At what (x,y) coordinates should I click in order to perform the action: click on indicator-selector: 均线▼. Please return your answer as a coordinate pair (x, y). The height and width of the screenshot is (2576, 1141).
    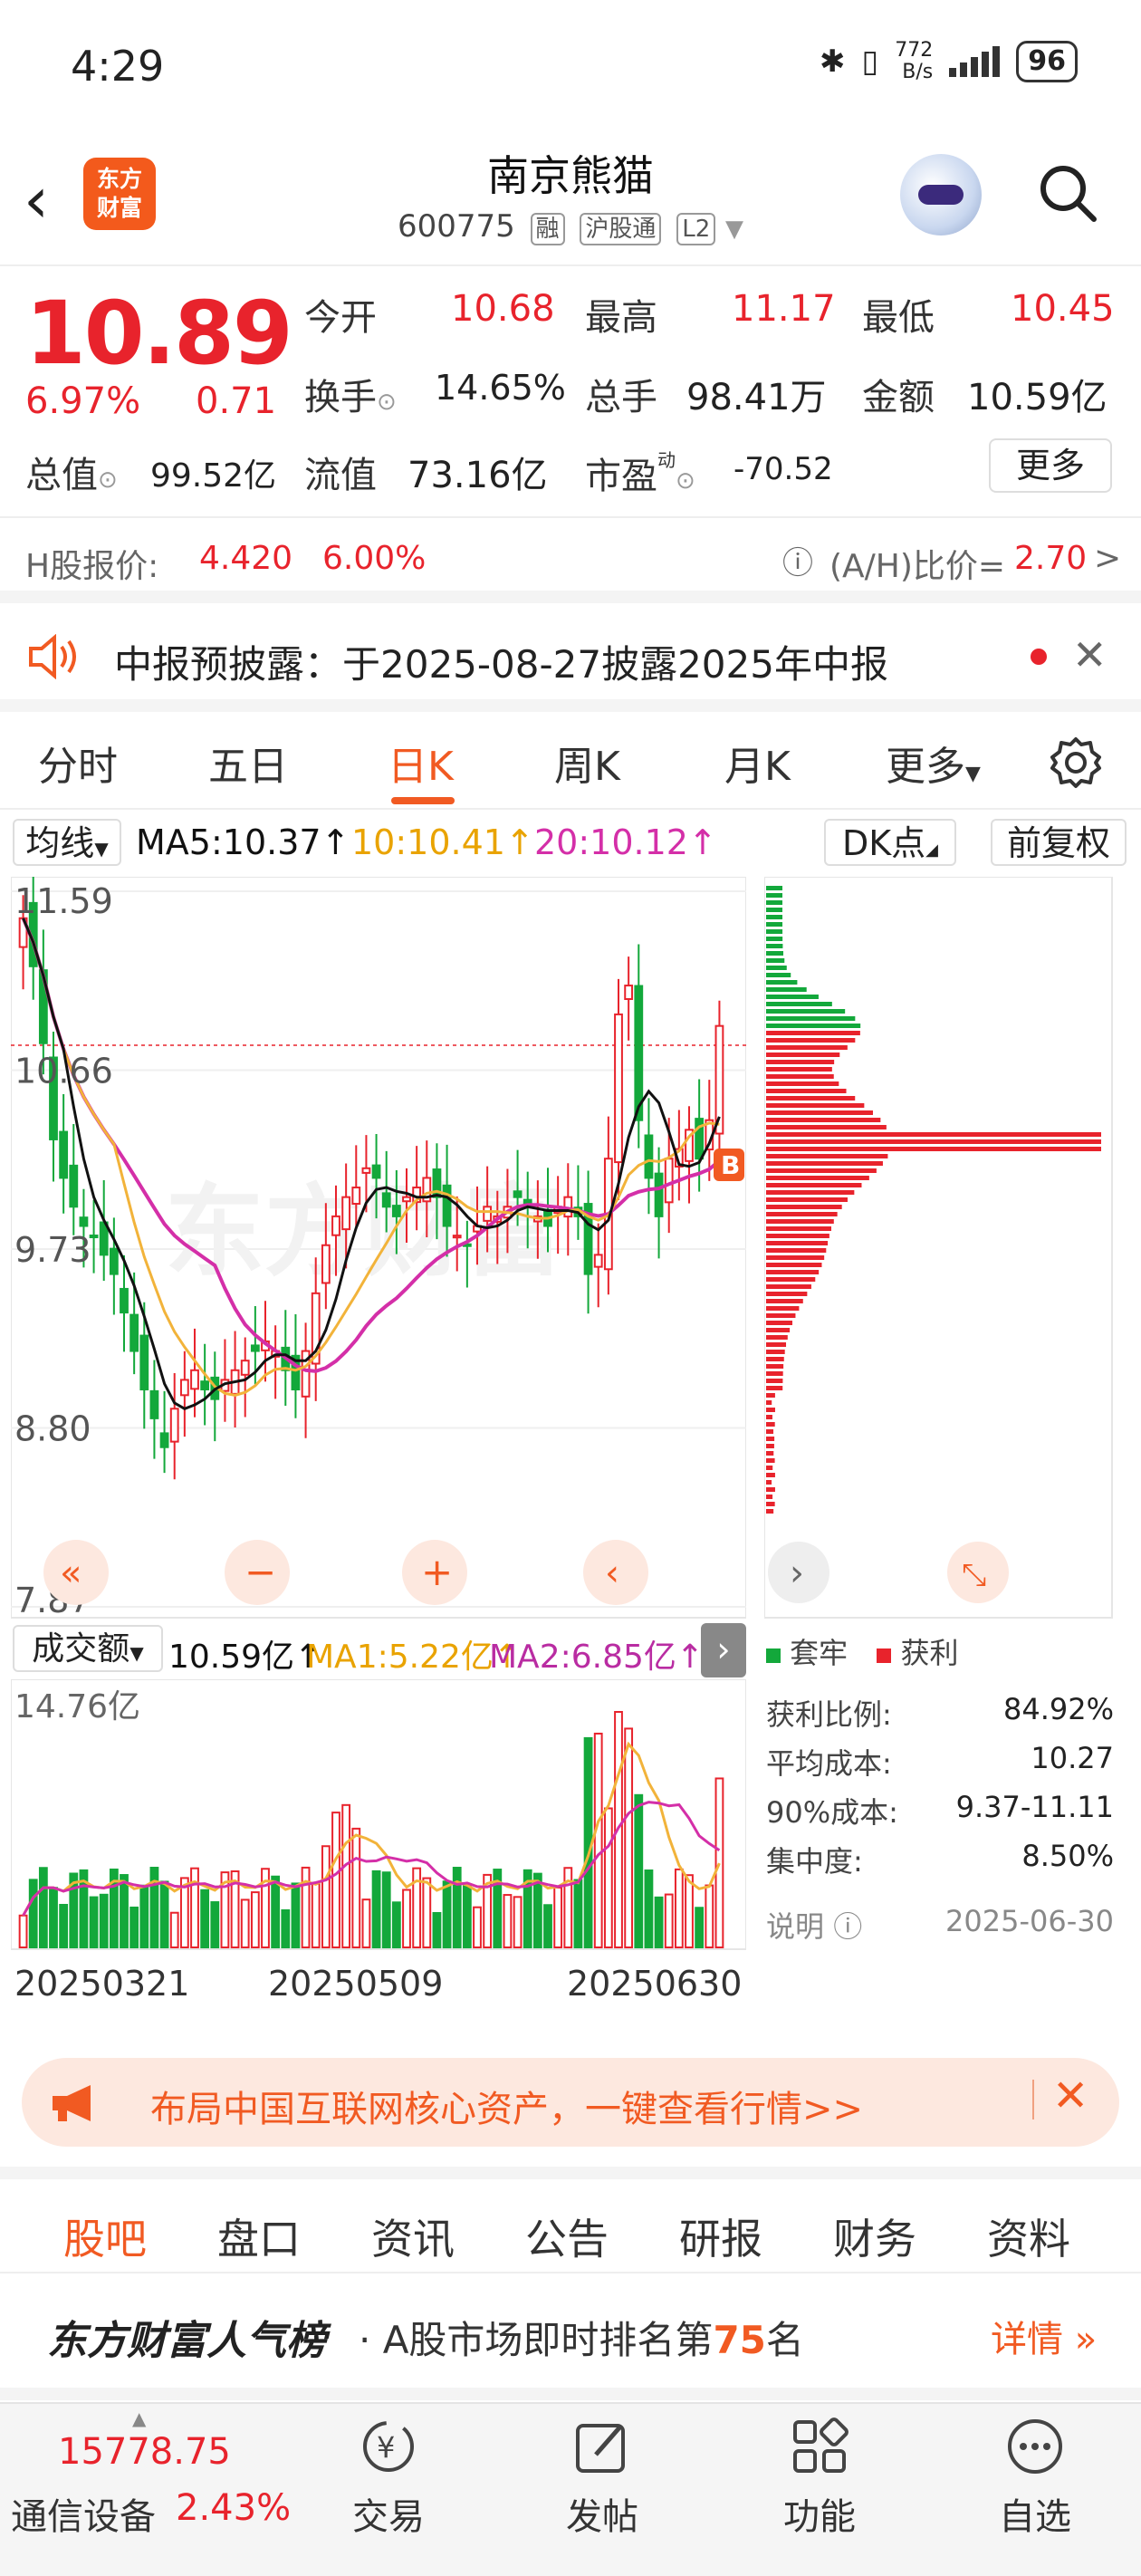
    Looking at the image, I should click on (67, 842).